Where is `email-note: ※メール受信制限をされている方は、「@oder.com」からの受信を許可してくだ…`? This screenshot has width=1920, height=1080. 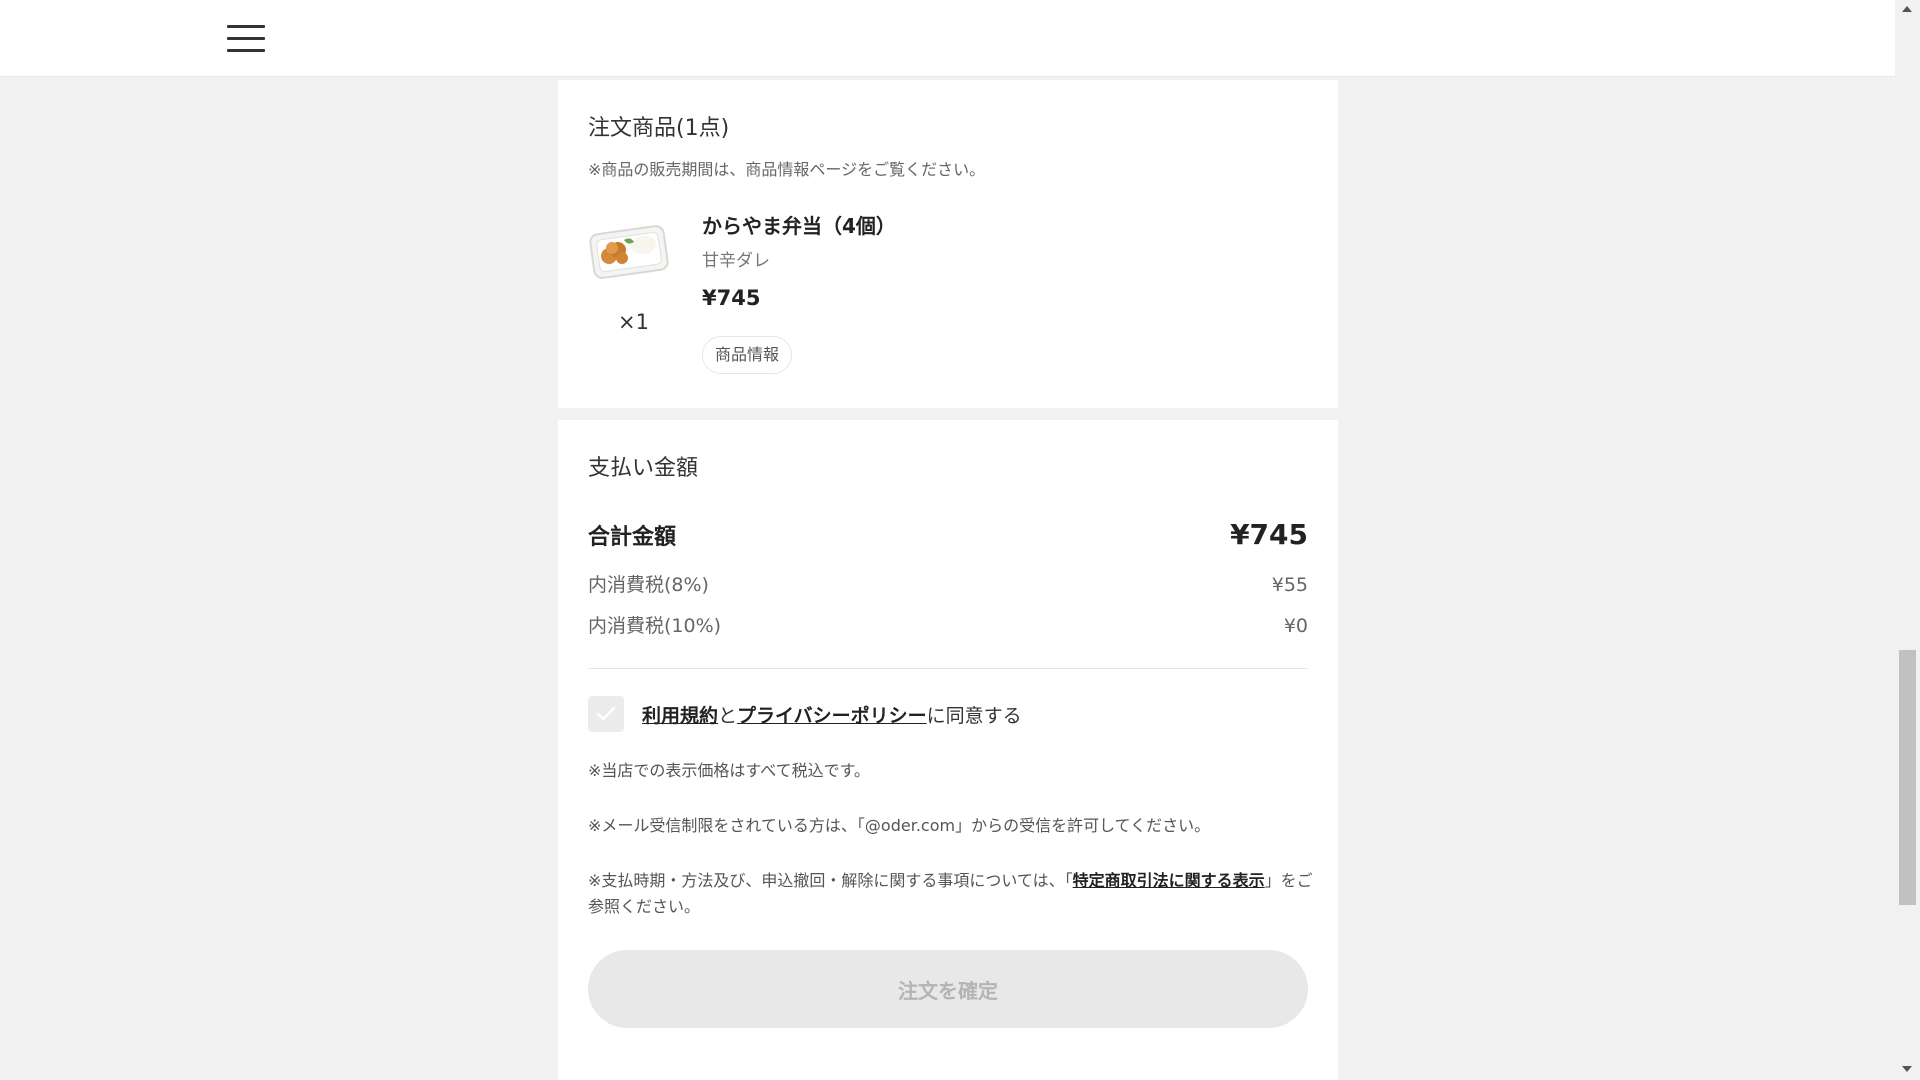 email-note: ※メール受信制限をされている方は、「@oder.com」からの受信を許可してくだ… is located at coordinates (899, 825).